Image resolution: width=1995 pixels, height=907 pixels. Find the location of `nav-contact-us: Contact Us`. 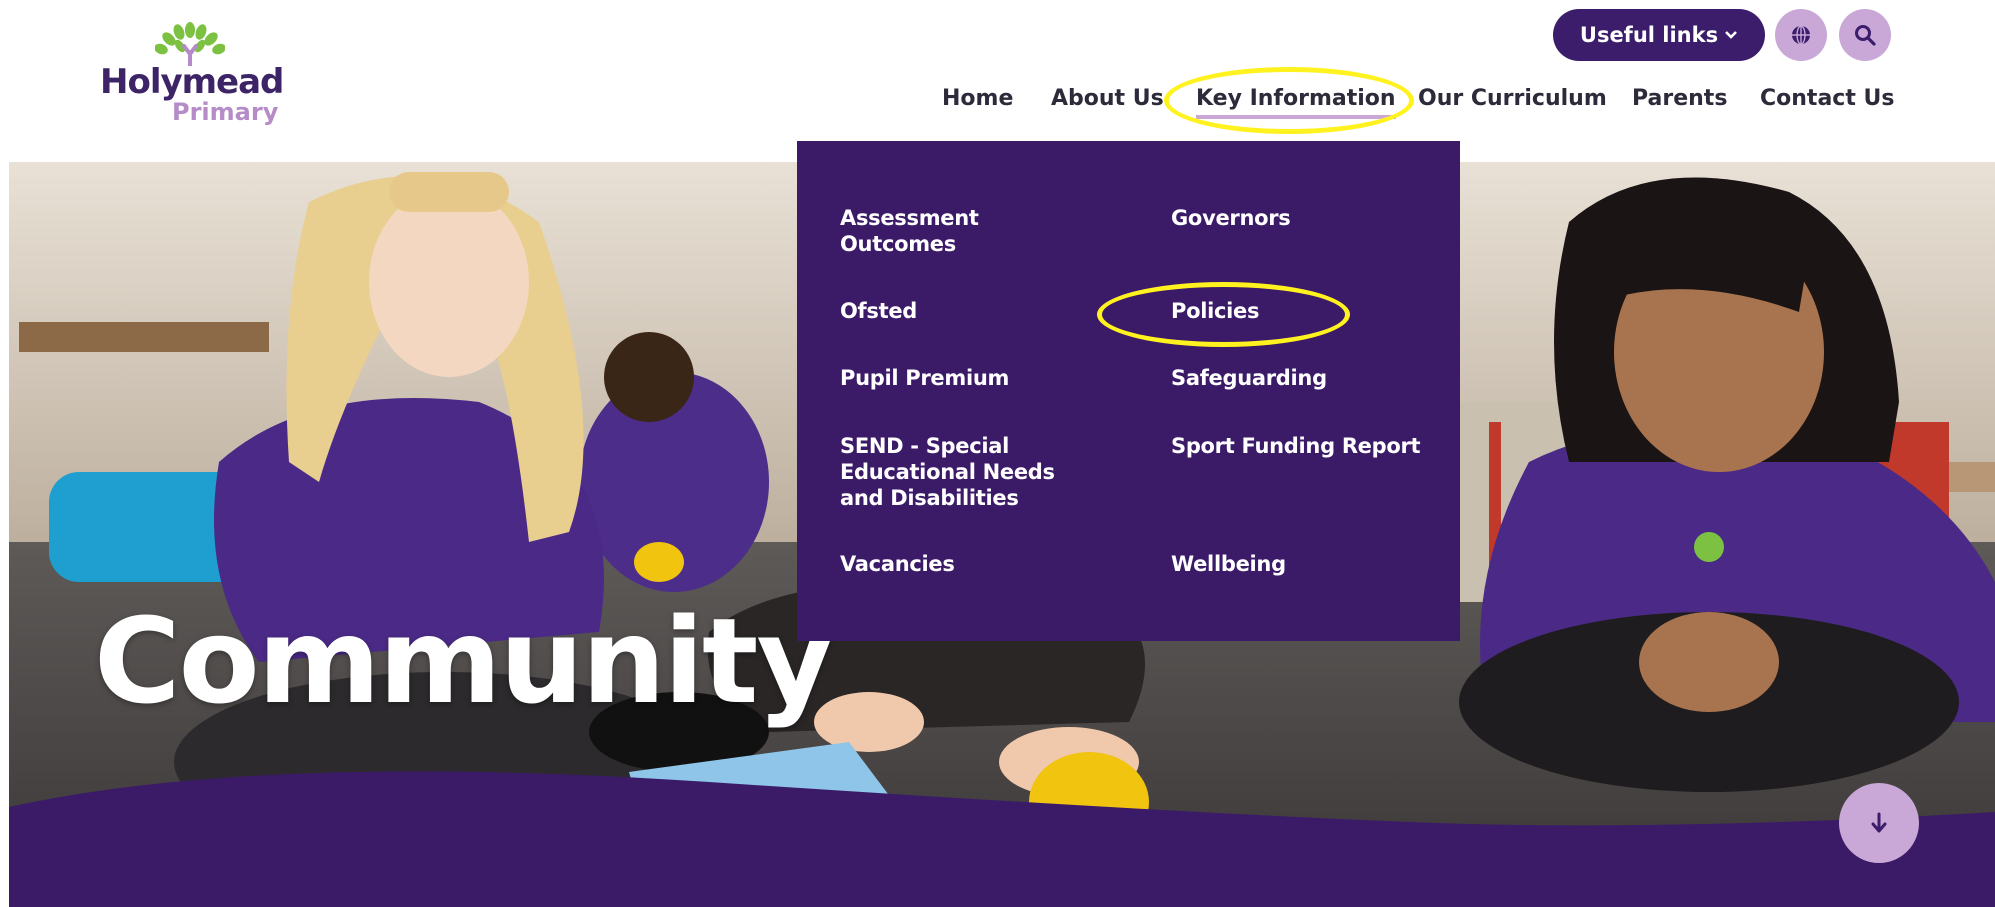

nav-contact-us: Contact Us is located at coordinates (1827, 98).